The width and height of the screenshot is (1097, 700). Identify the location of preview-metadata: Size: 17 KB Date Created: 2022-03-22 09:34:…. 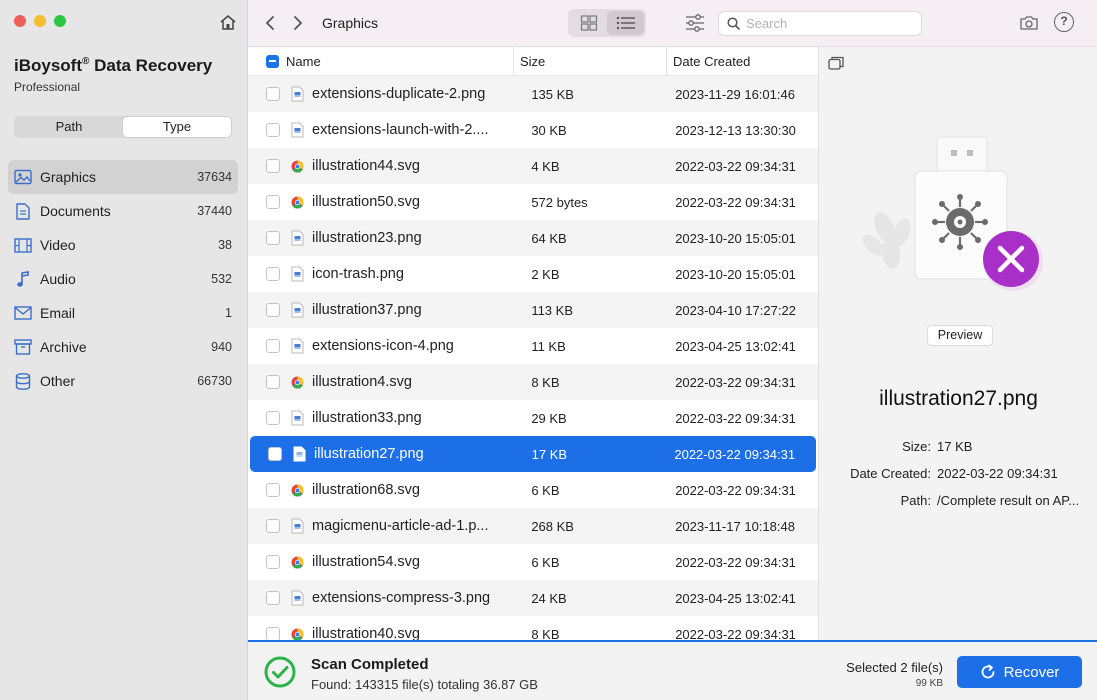
(958, 473).